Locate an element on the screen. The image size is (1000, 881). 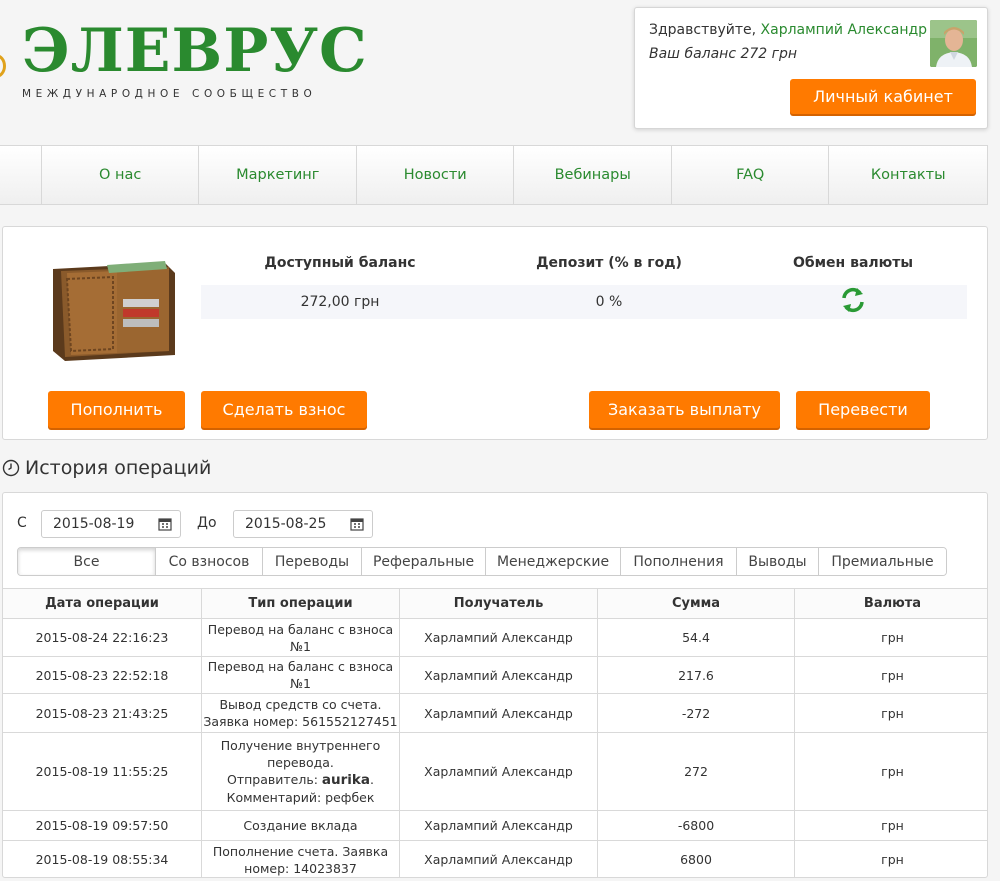
cell-date: 2015-08-19 11:55:25 is located at coordinates (102, 771).